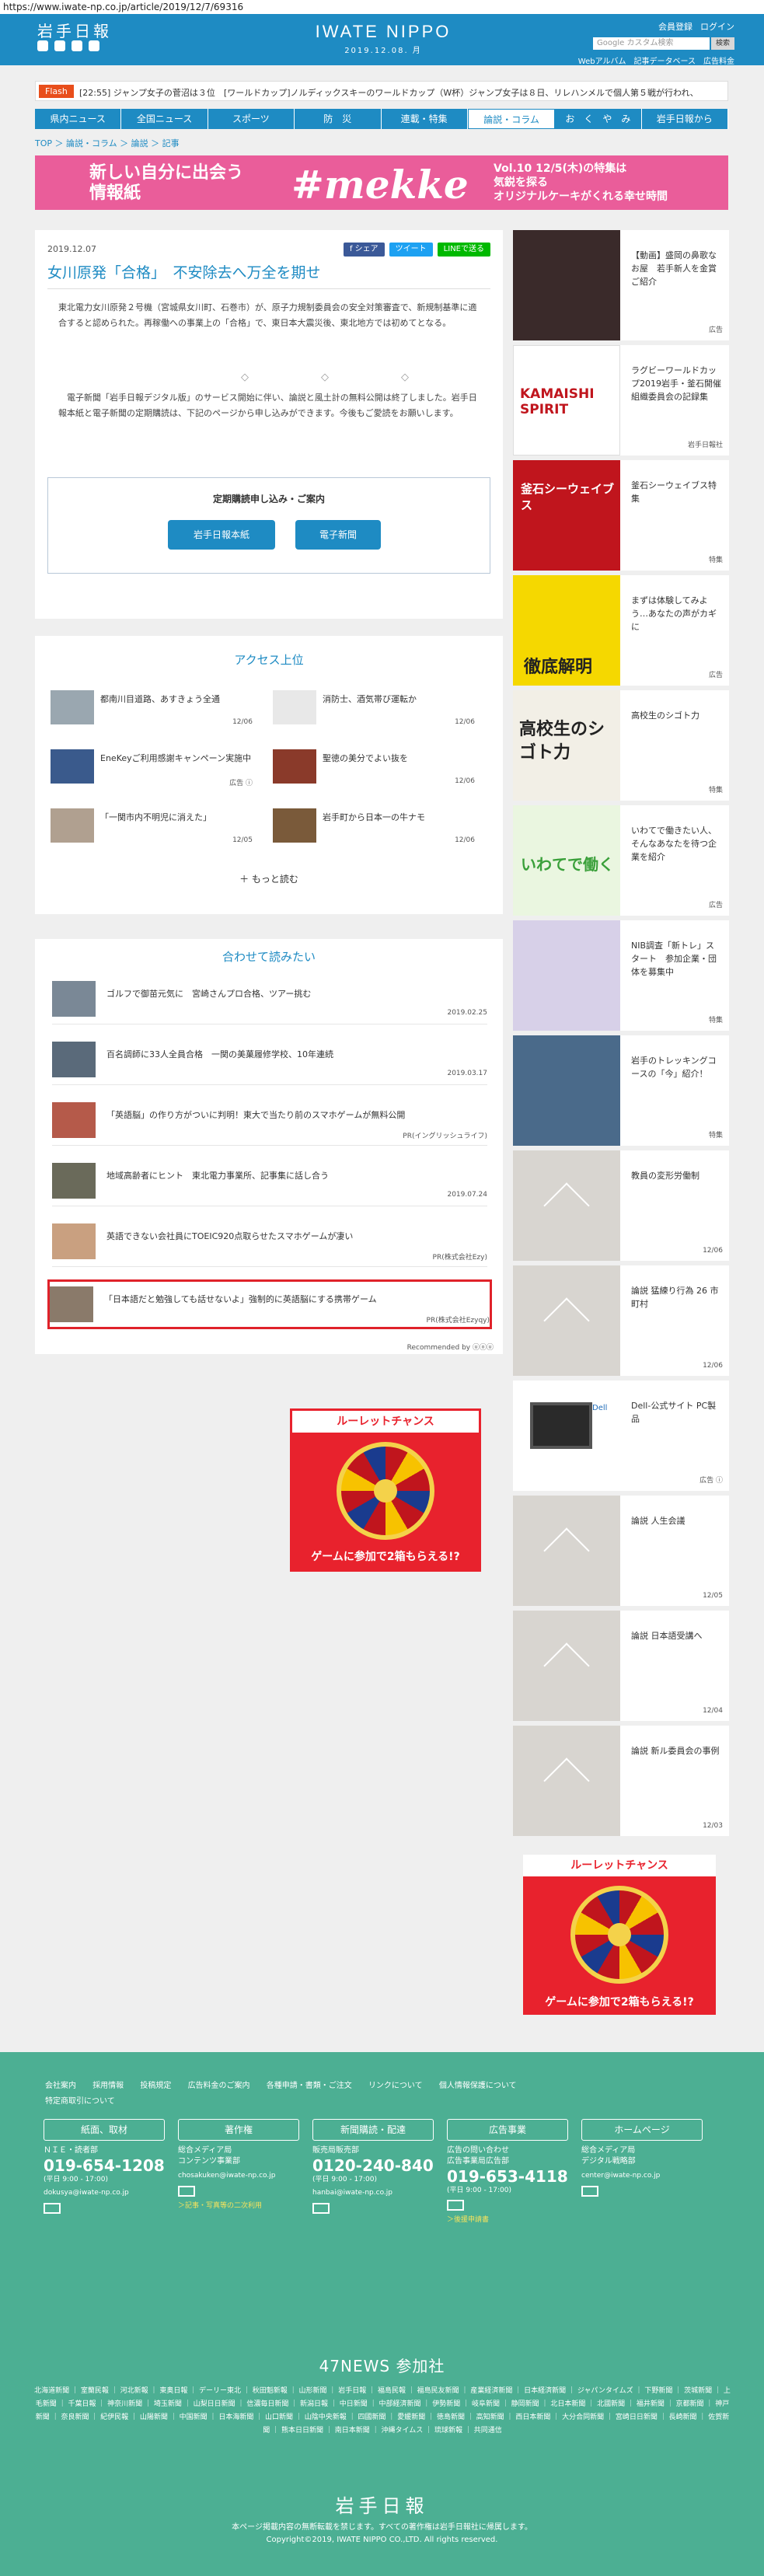 Image resolution: width=764 pixels, height=2576 pixels. I want to click on nav-item-editorial: 論説・コラム, so click(511, 119).